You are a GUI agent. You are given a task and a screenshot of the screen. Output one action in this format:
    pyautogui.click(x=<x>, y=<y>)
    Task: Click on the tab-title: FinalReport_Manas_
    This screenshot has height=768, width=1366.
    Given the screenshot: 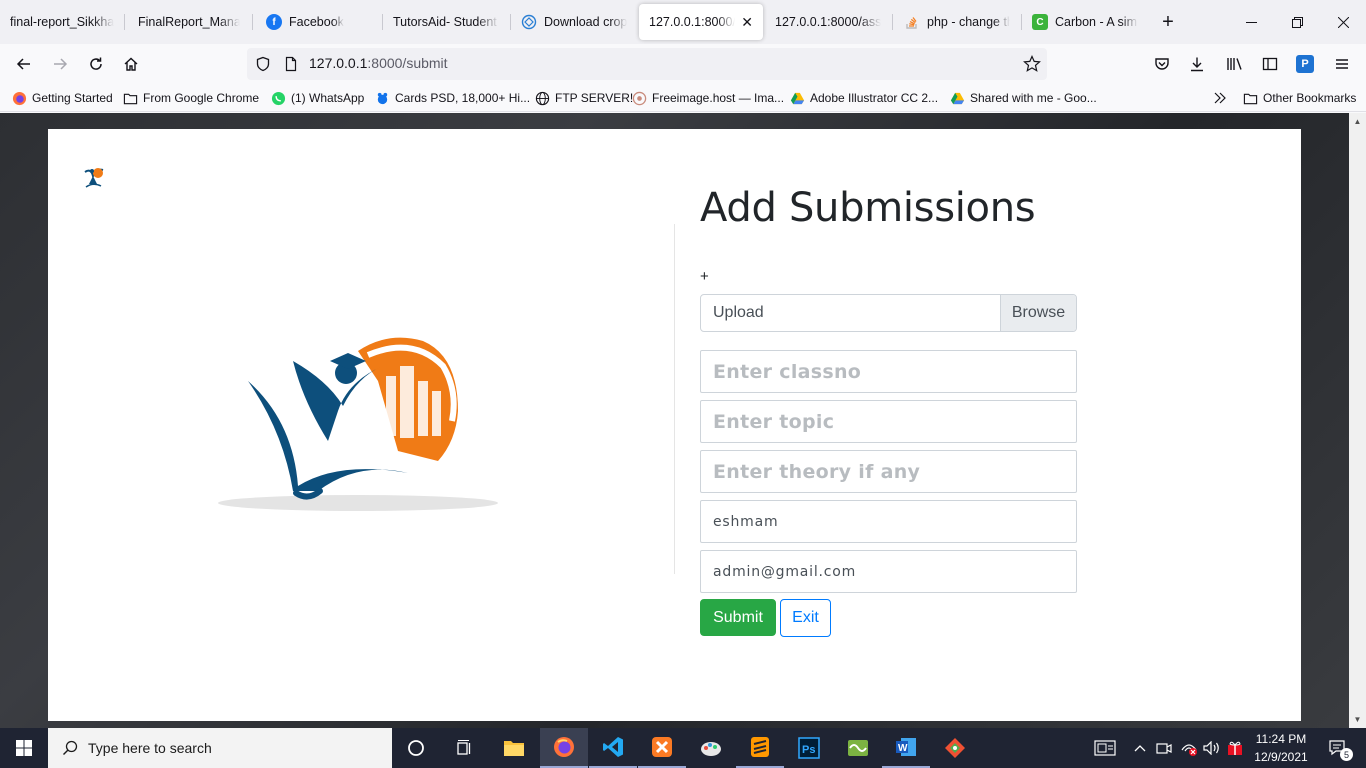 What is the action you would take?
    pyautogui.click(x=189, y=22)
    